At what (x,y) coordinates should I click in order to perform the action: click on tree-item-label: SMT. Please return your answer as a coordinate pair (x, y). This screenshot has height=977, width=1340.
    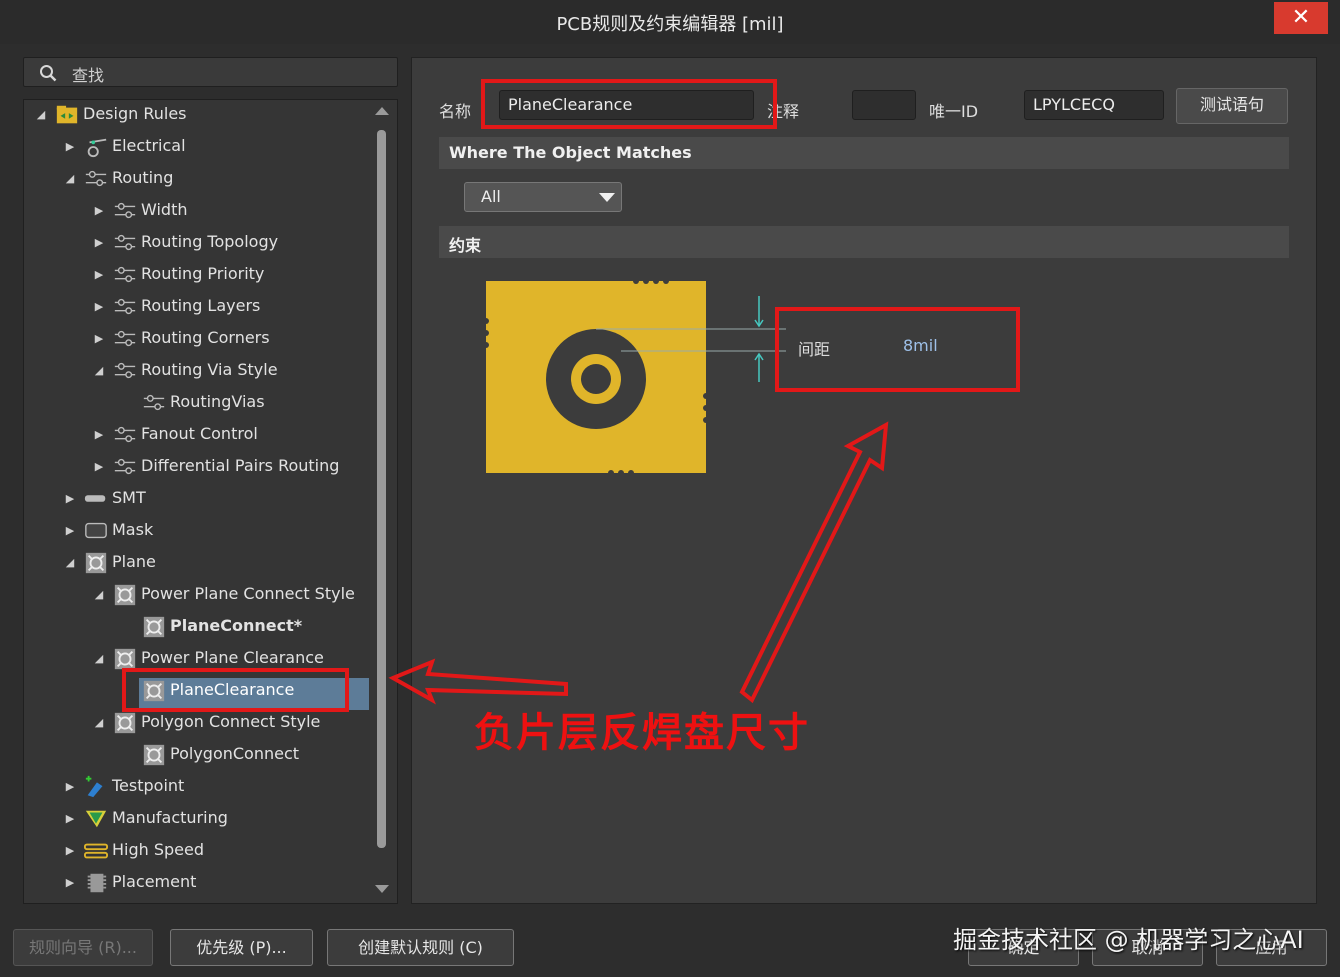
    Looking at the image, I should click on (129, 497).